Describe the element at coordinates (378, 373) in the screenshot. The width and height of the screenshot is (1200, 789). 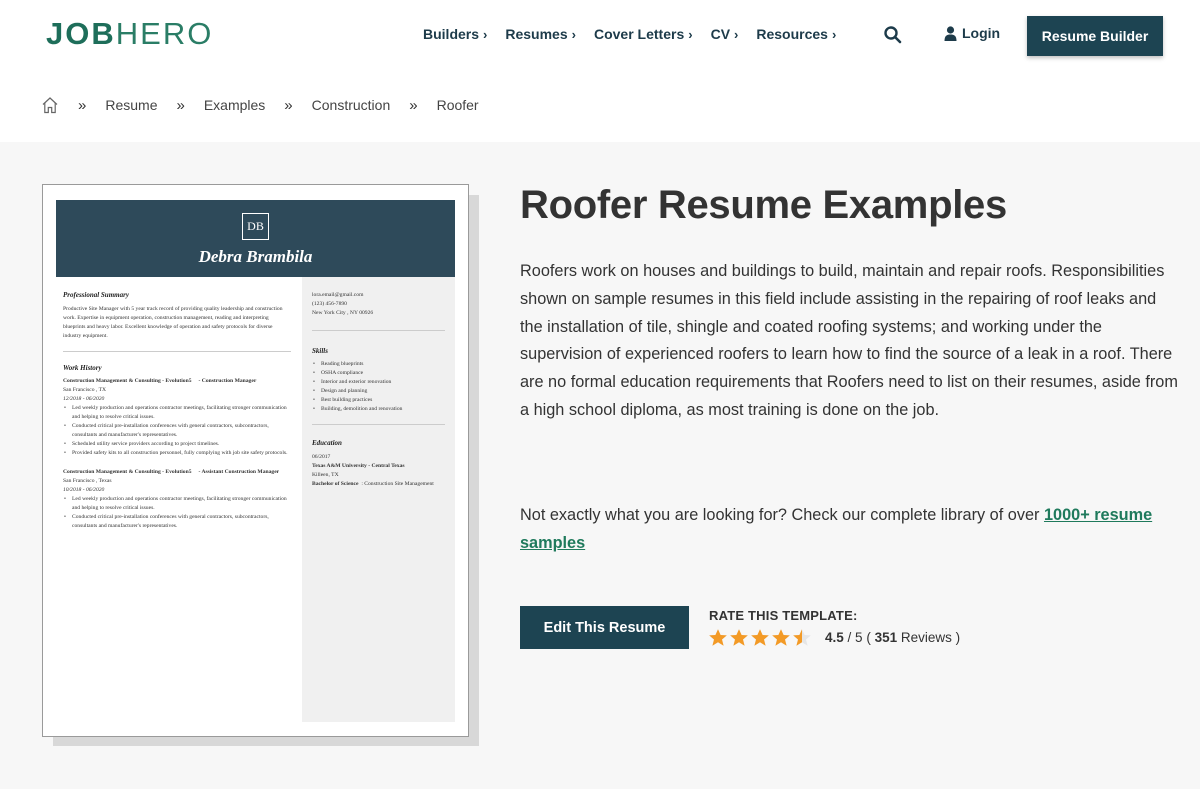
I see `skill-item: OSHA compliance` at that location.